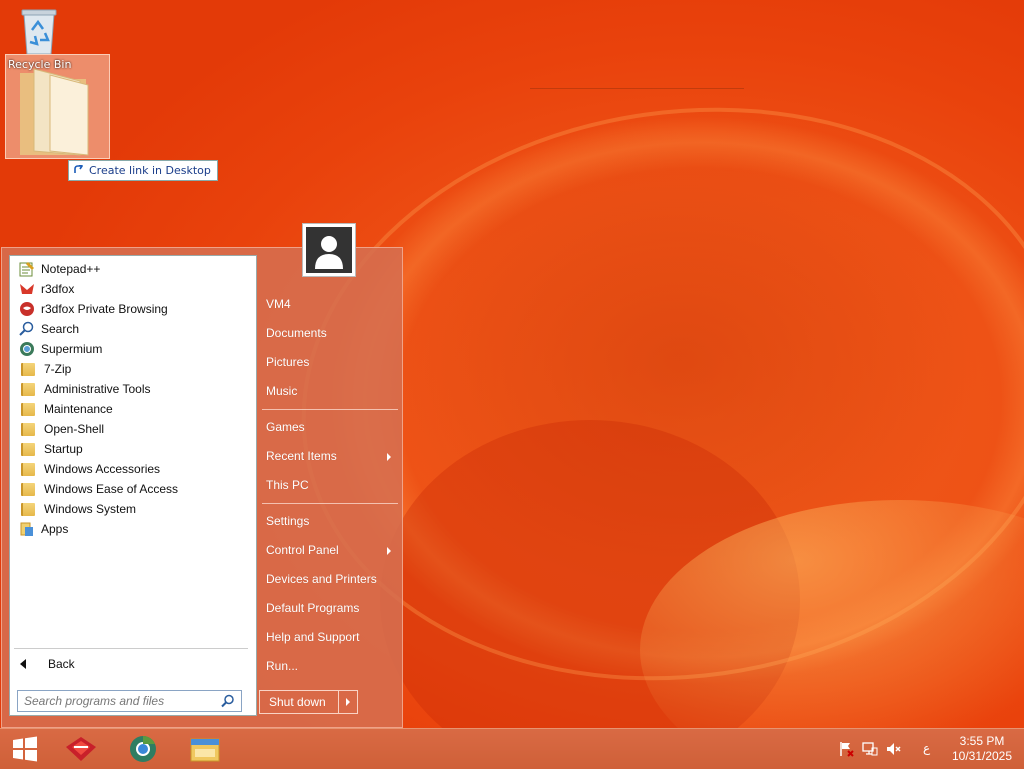 The image size is (1024, 769). I want to click on back-arrow-icon, so click(23, 664).